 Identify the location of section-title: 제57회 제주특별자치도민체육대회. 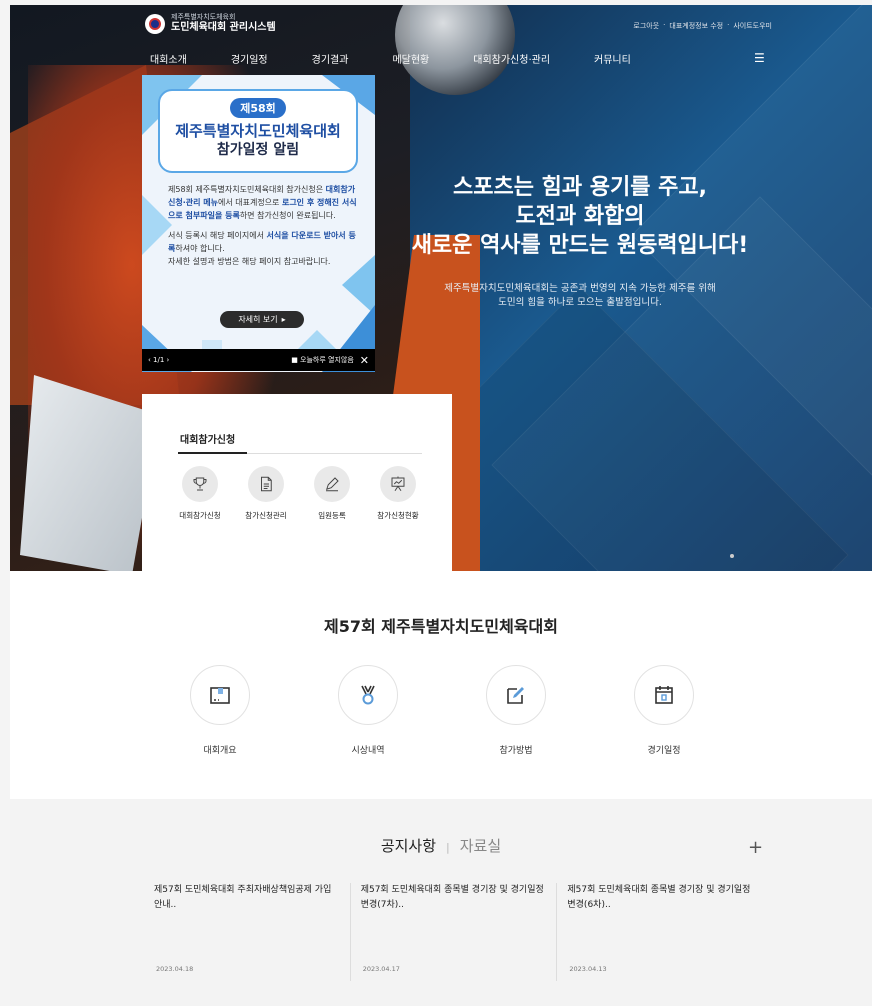
(441, 626).